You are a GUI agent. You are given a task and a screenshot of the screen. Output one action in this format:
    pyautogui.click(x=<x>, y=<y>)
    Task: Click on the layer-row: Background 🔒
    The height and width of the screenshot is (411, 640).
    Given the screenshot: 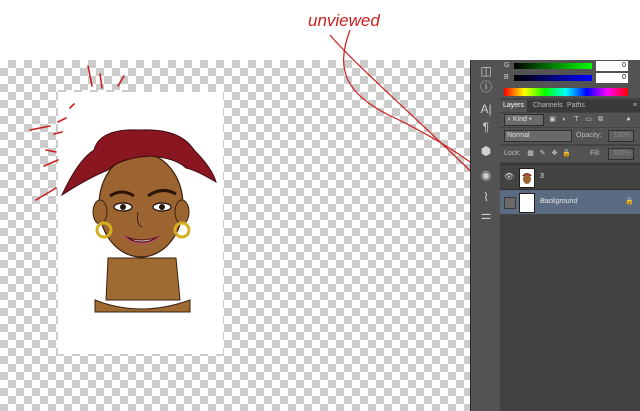 What is the action you would take?
    pyautogui.click(x=570, y=201)
    